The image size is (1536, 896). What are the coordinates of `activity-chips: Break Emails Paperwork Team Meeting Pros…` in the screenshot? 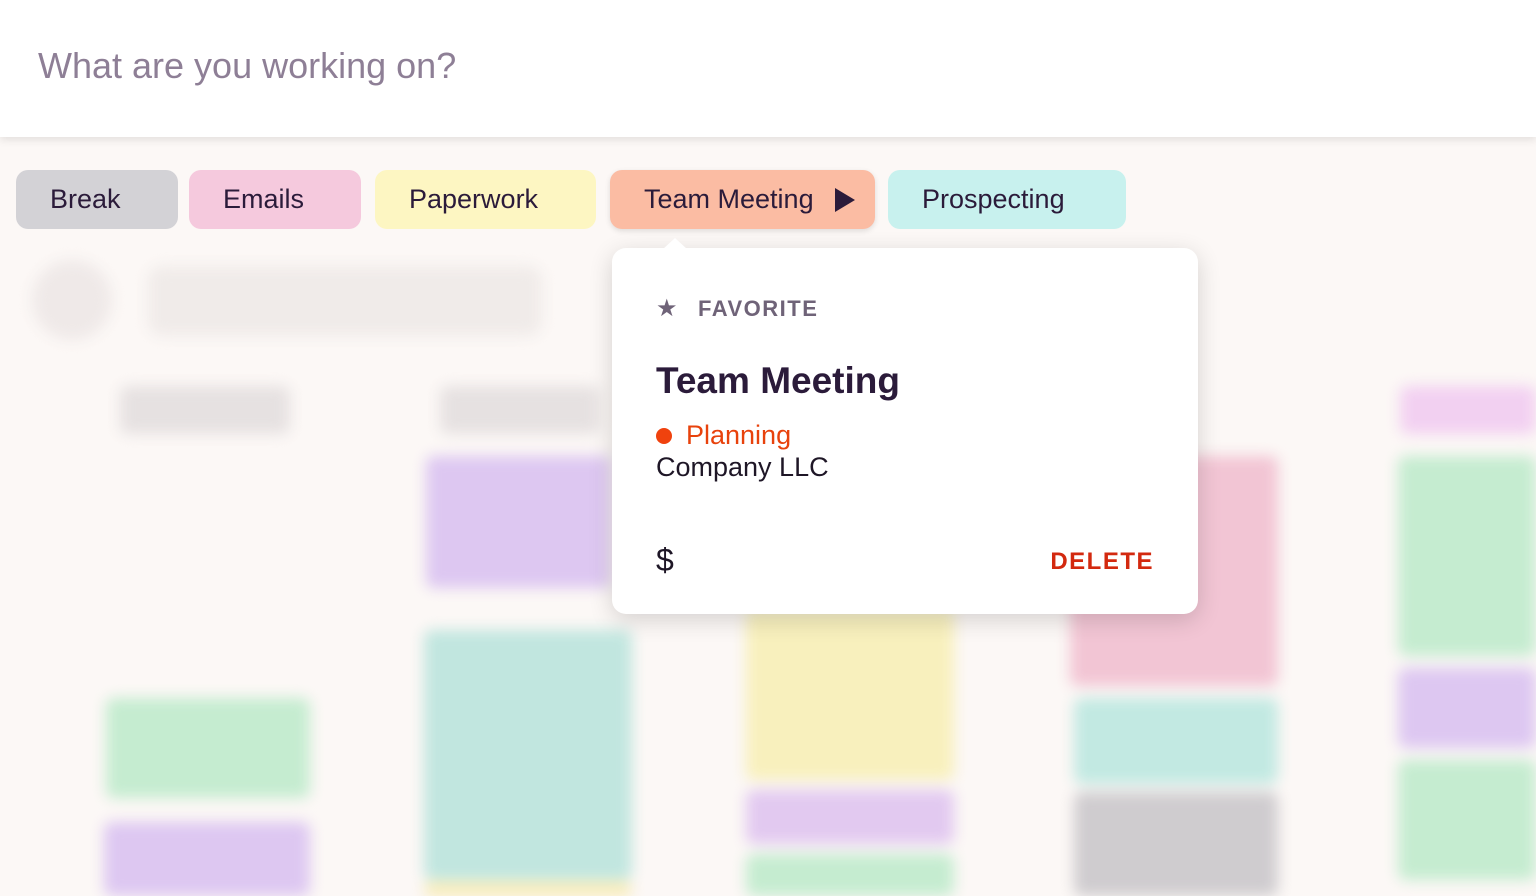 It's located at (768, 200).